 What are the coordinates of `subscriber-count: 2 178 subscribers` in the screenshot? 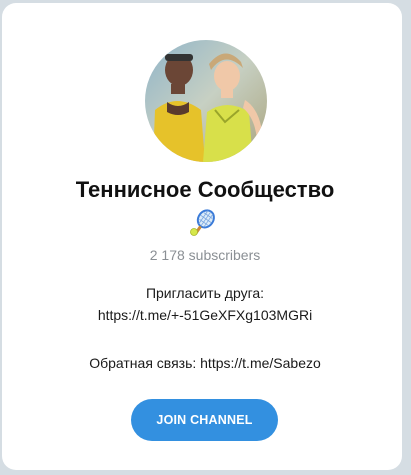 It's located at (205, 255).